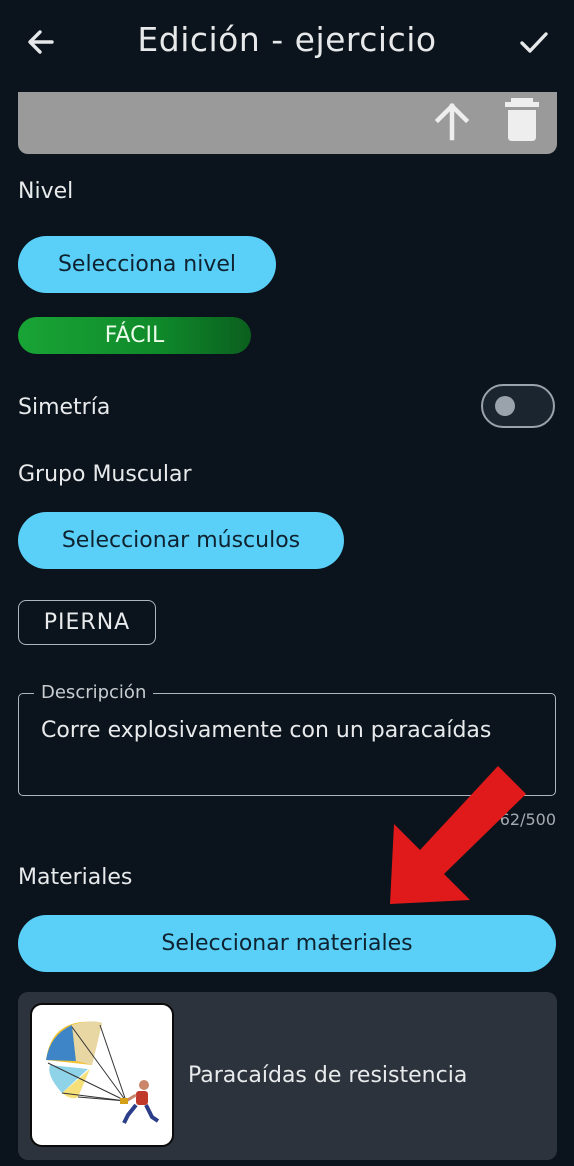  I want to click on exercise-image-preview, so click(287, 123).